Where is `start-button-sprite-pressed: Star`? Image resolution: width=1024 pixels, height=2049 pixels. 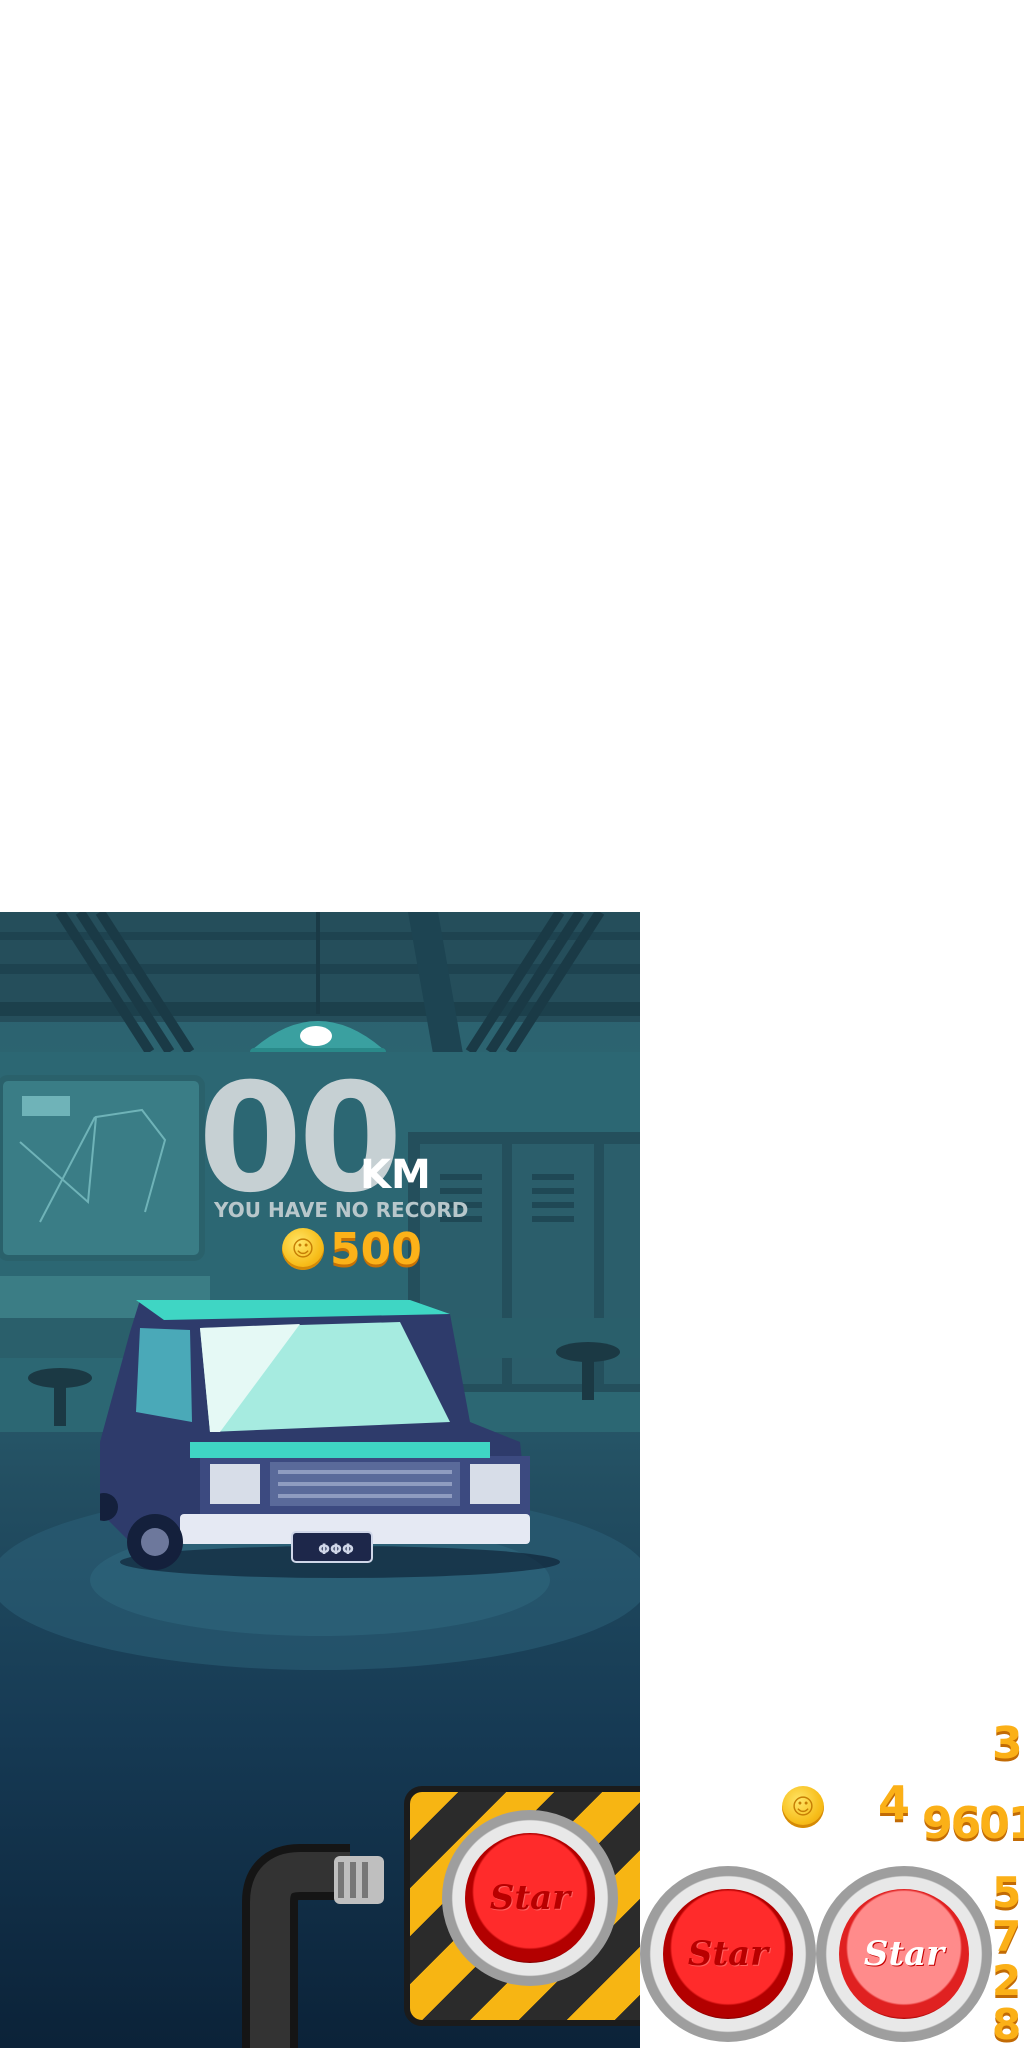 start-button-sprite-pressed: Star is located at coordinates (904, 1954).